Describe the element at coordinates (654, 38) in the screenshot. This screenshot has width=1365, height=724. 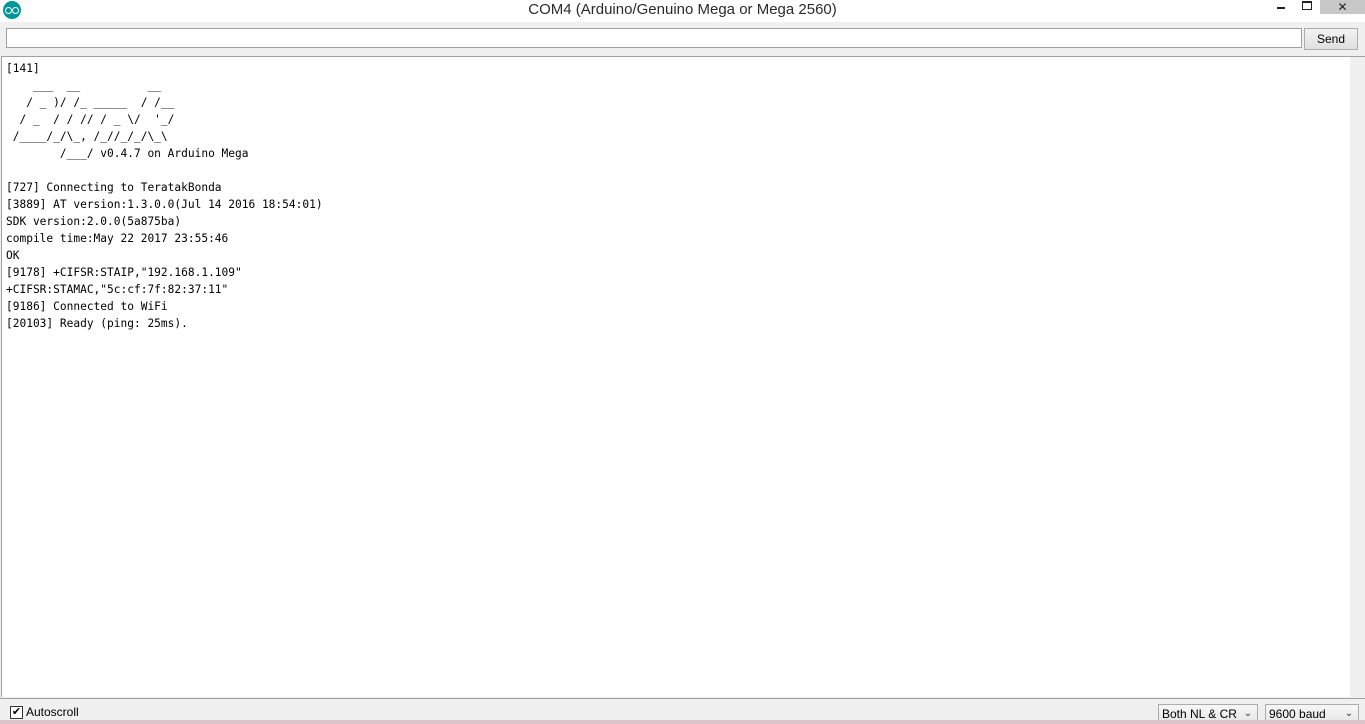
I see `serial-input` at that location.